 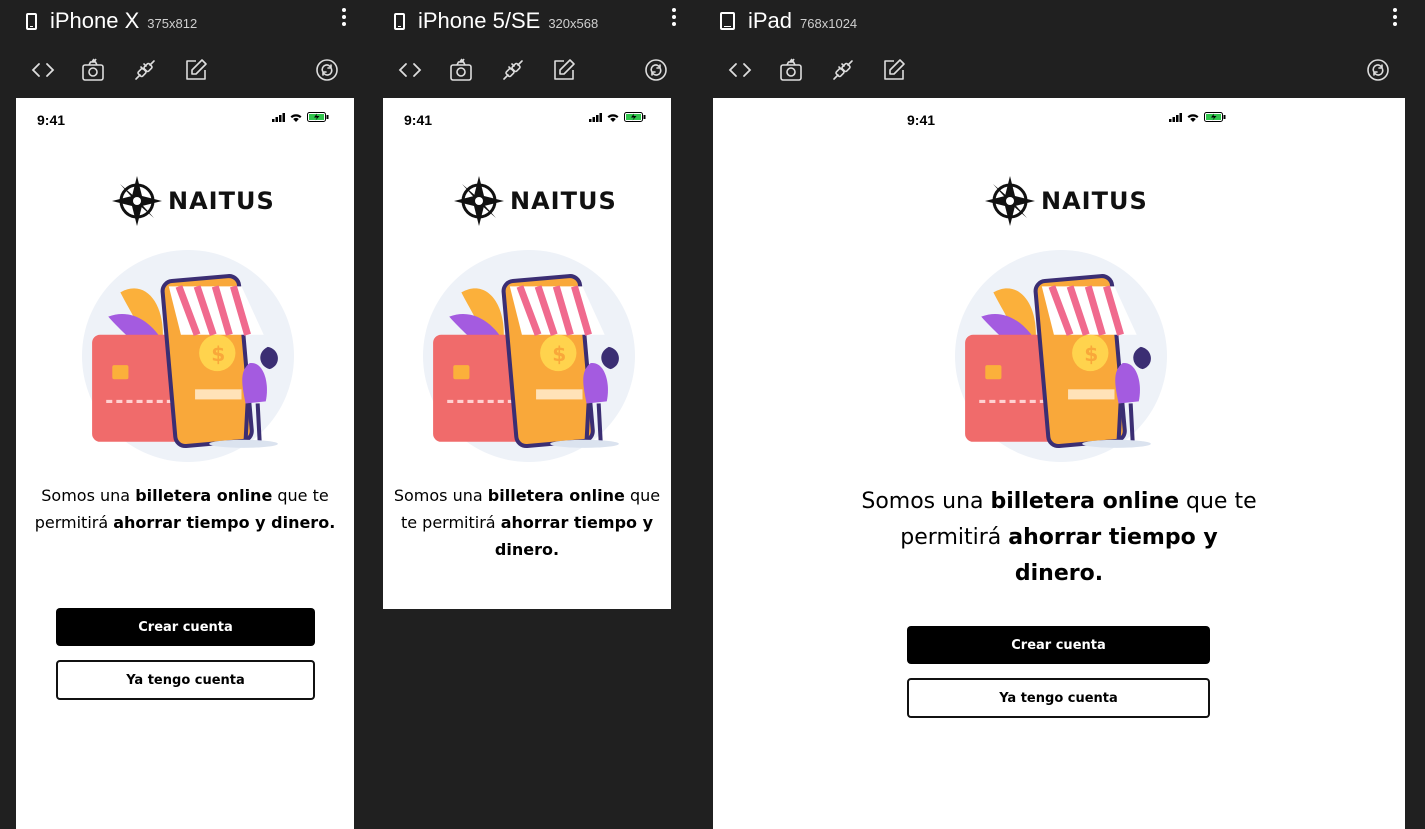 What do you see at coordinates (727, 21) in the screenshot?
I see `tablet-device-icon` at bounding box center [727, 21].